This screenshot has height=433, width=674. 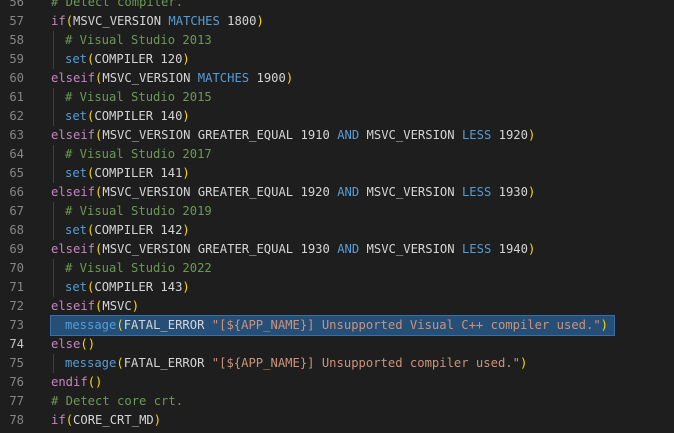 What do you see at coordinates (69, 382) in the screenshot?
I see `code-token: endif` at bounding box center [69, 382].